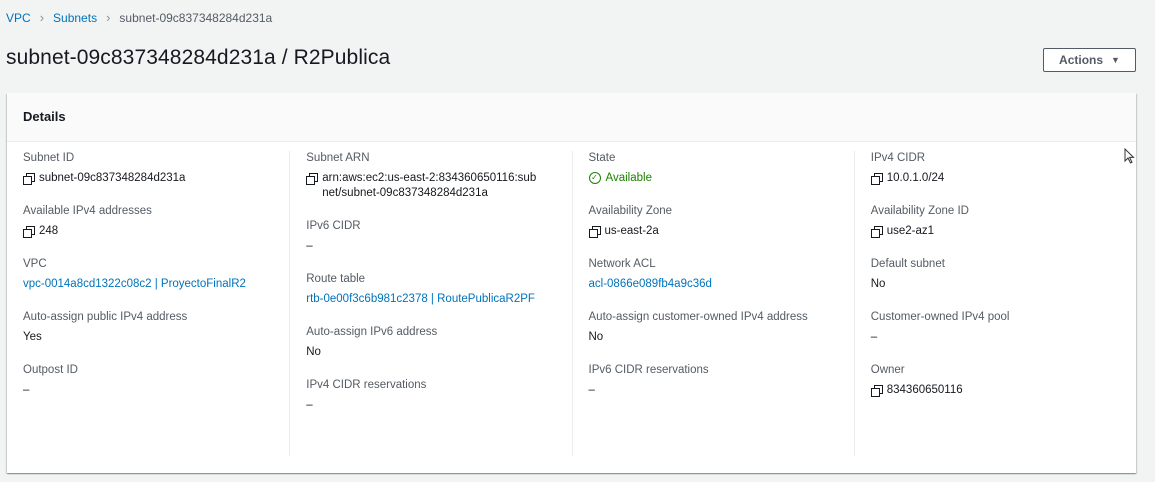 This screenshot has height=482, width=1155. Describe the element at coordinates (594, 178) in the screenshot. I see `check-circle-icon: ✓` at that location.